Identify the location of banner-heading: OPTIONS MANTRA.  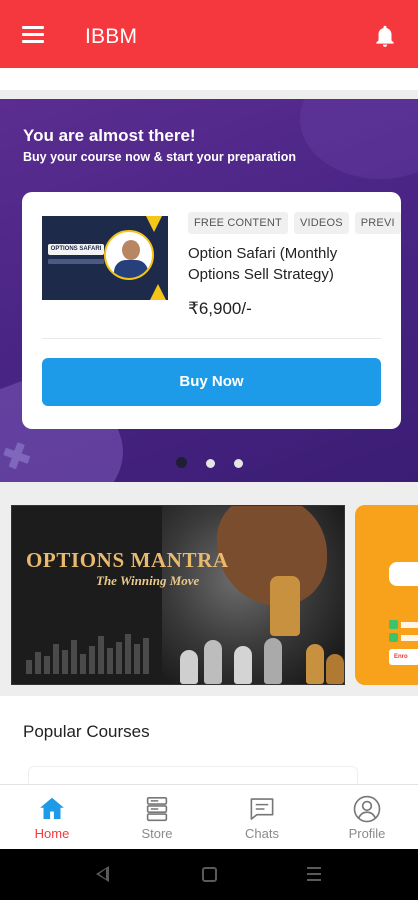
(127, 560).